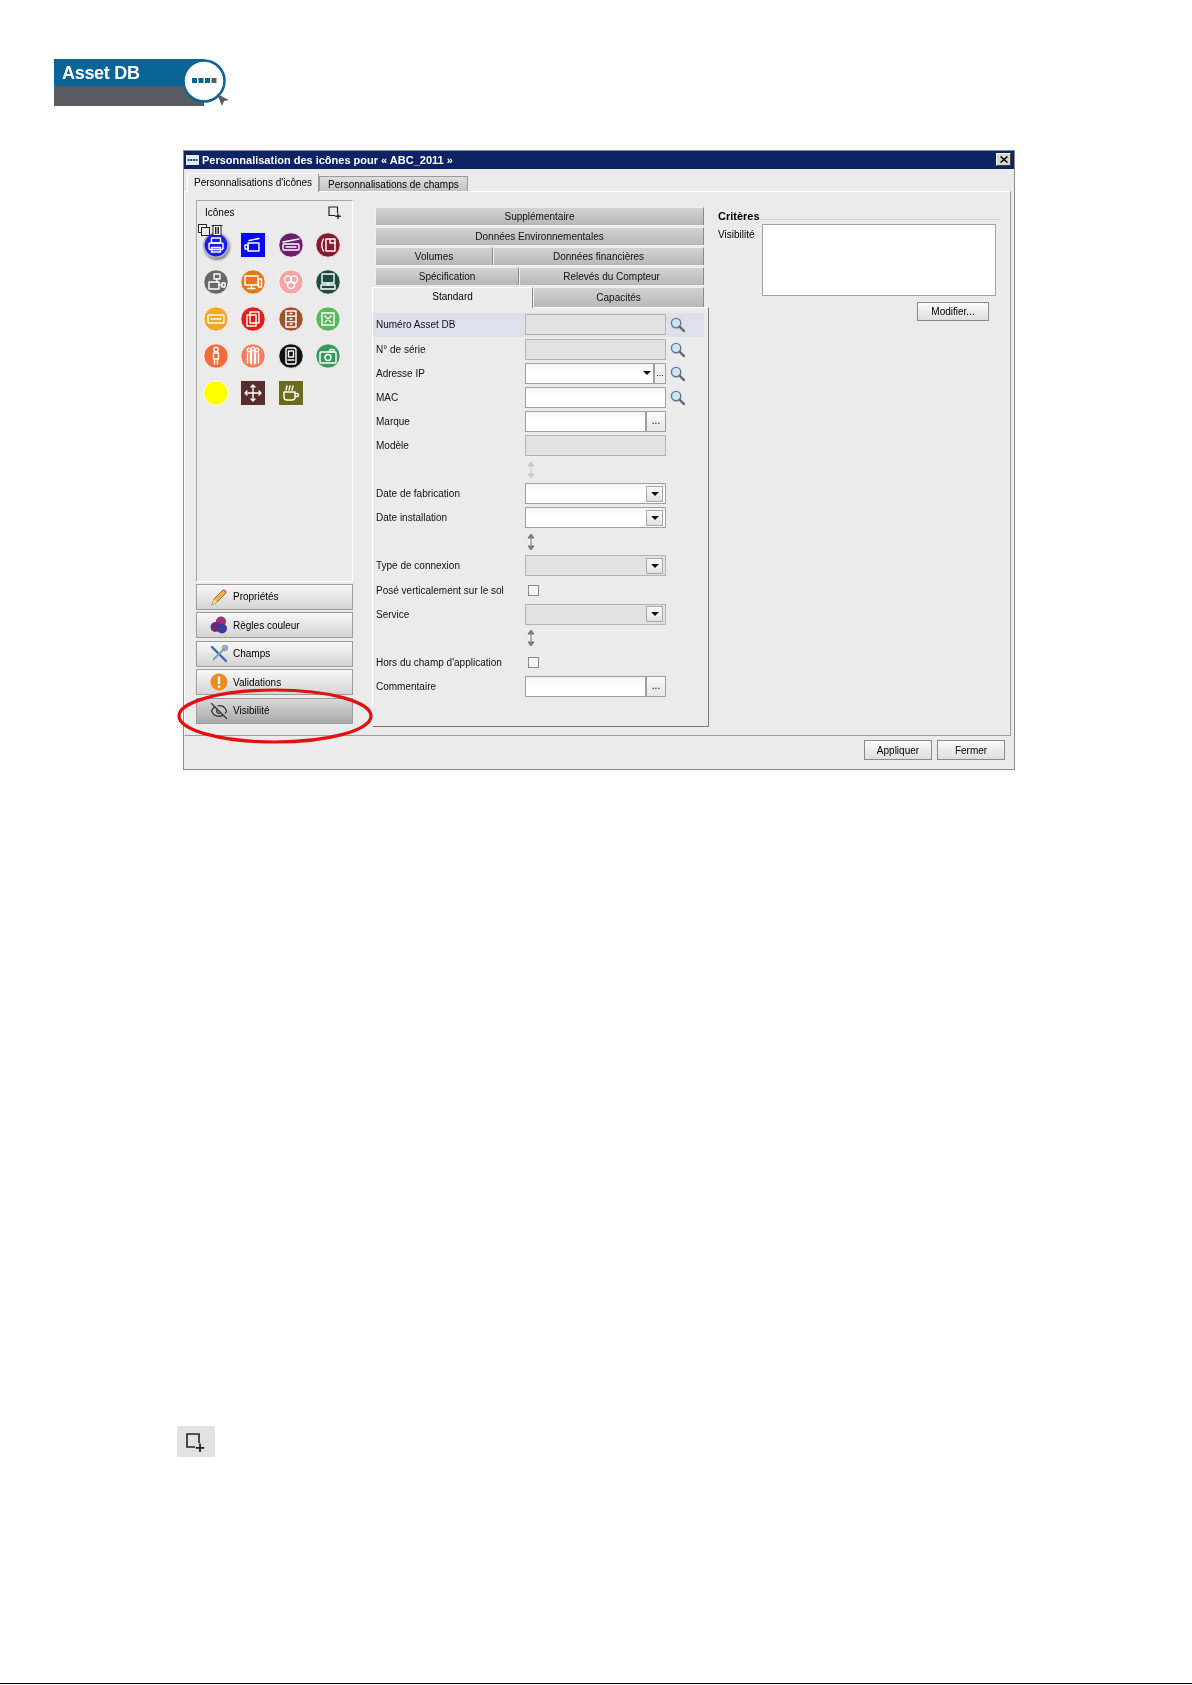 Image resolution: width=1192 pixels, height=1685 pixels. What do you see at coordinates (253, 245) in the screenshot?
I see `projector-icon` at bounding box center [253, 245].